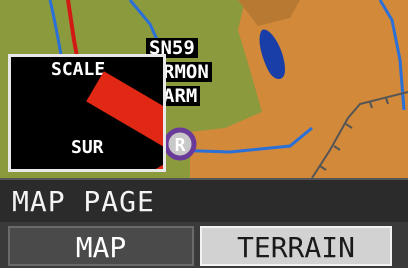 This screenshot has width=408, height=268. I want to click on airport-symbol-text: R, so click(180, 145).